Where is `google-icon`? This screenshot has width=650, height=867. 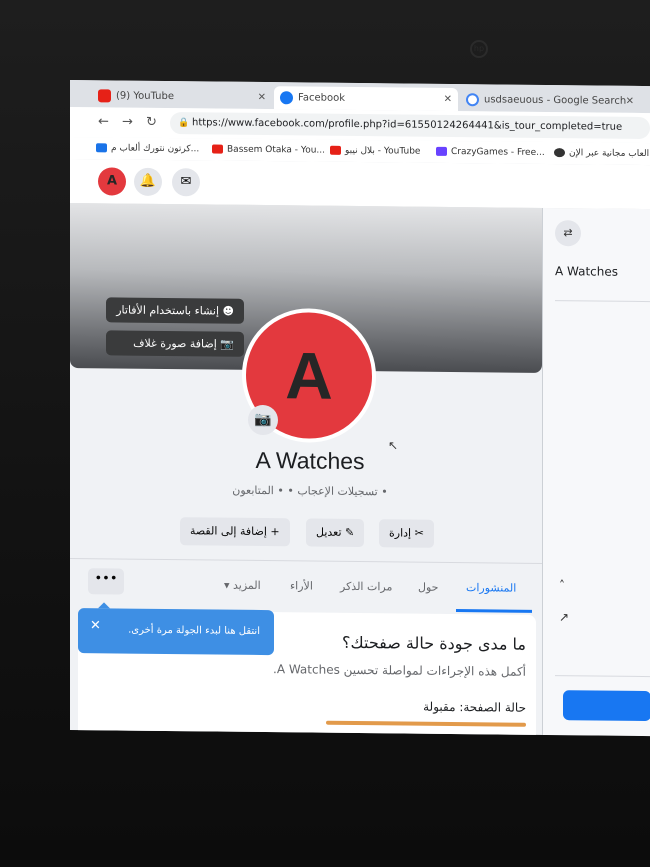
google-icon is located at coordinates (472, 100).